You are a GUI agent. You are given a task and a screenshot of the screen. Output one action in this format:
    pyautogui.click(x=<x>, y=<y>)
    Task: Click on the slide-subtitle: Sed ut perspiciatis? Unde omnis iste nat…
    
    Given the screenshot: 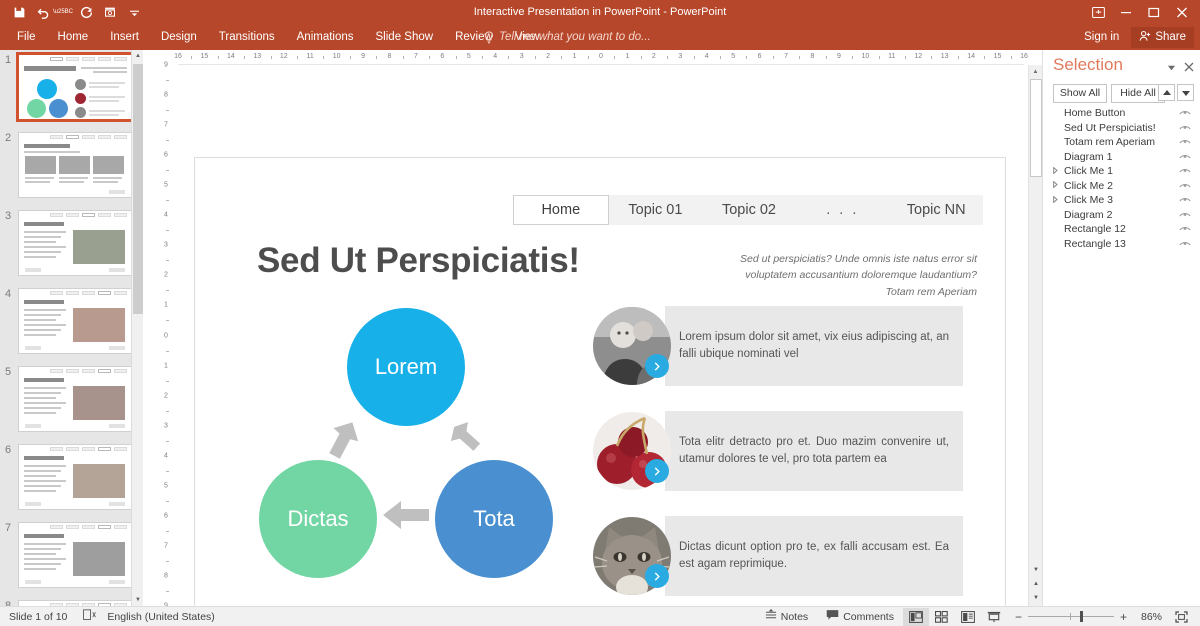 What is the action you would take?
    pyautogui.click(x=846, y=275)
    